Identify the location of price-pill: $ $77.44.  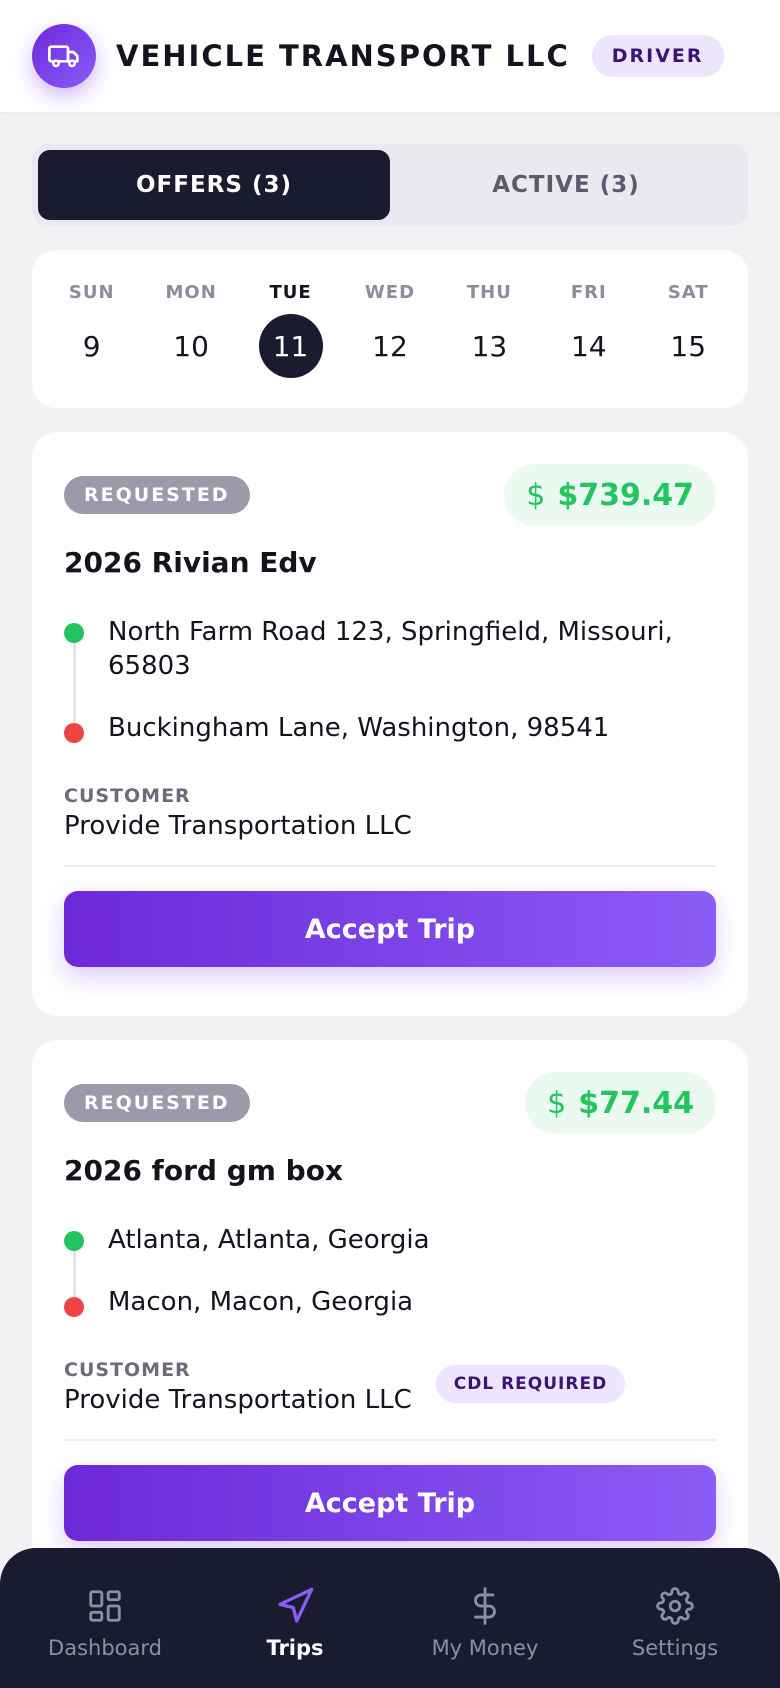
(620, 1103).